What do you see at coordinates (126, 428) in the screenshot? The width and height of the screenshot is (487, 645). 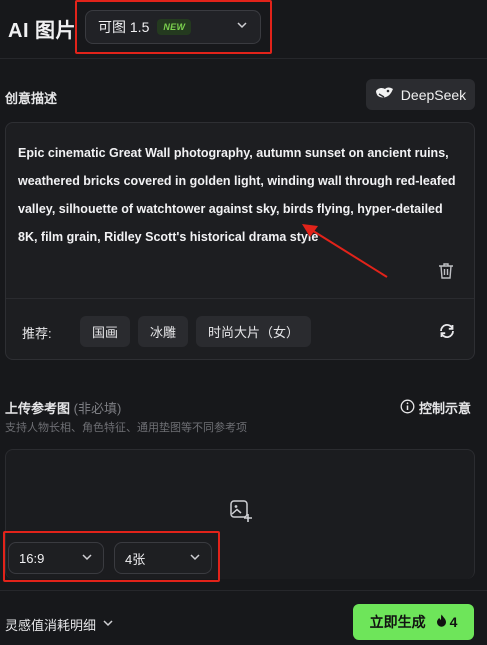 I see `upload-hint: 支持人物长相、角色特征、通用垫图等不同参考项` at bounding box center [126, 428].